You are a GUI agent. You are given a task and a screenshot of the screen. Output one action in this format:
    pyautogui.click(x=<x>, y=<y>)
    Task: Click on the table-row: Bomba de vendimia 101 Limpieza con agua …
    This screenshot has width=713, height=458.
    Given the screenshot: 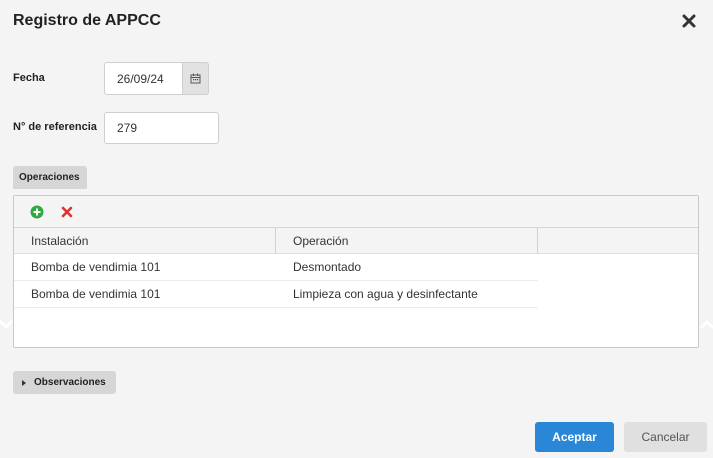 What is the action you would take?
    pyautogui.click(x=276, y=294)
    